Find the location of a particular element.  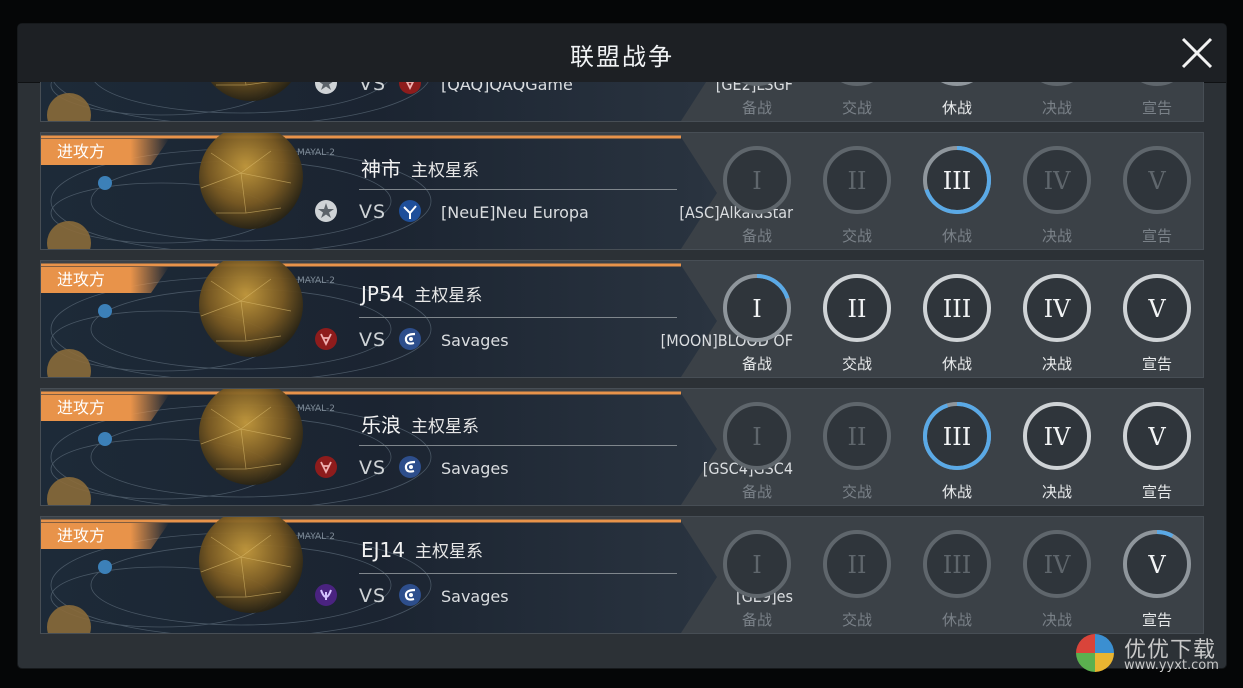

system-title: JP54 主权星系 is located at coordinates (421, 293).